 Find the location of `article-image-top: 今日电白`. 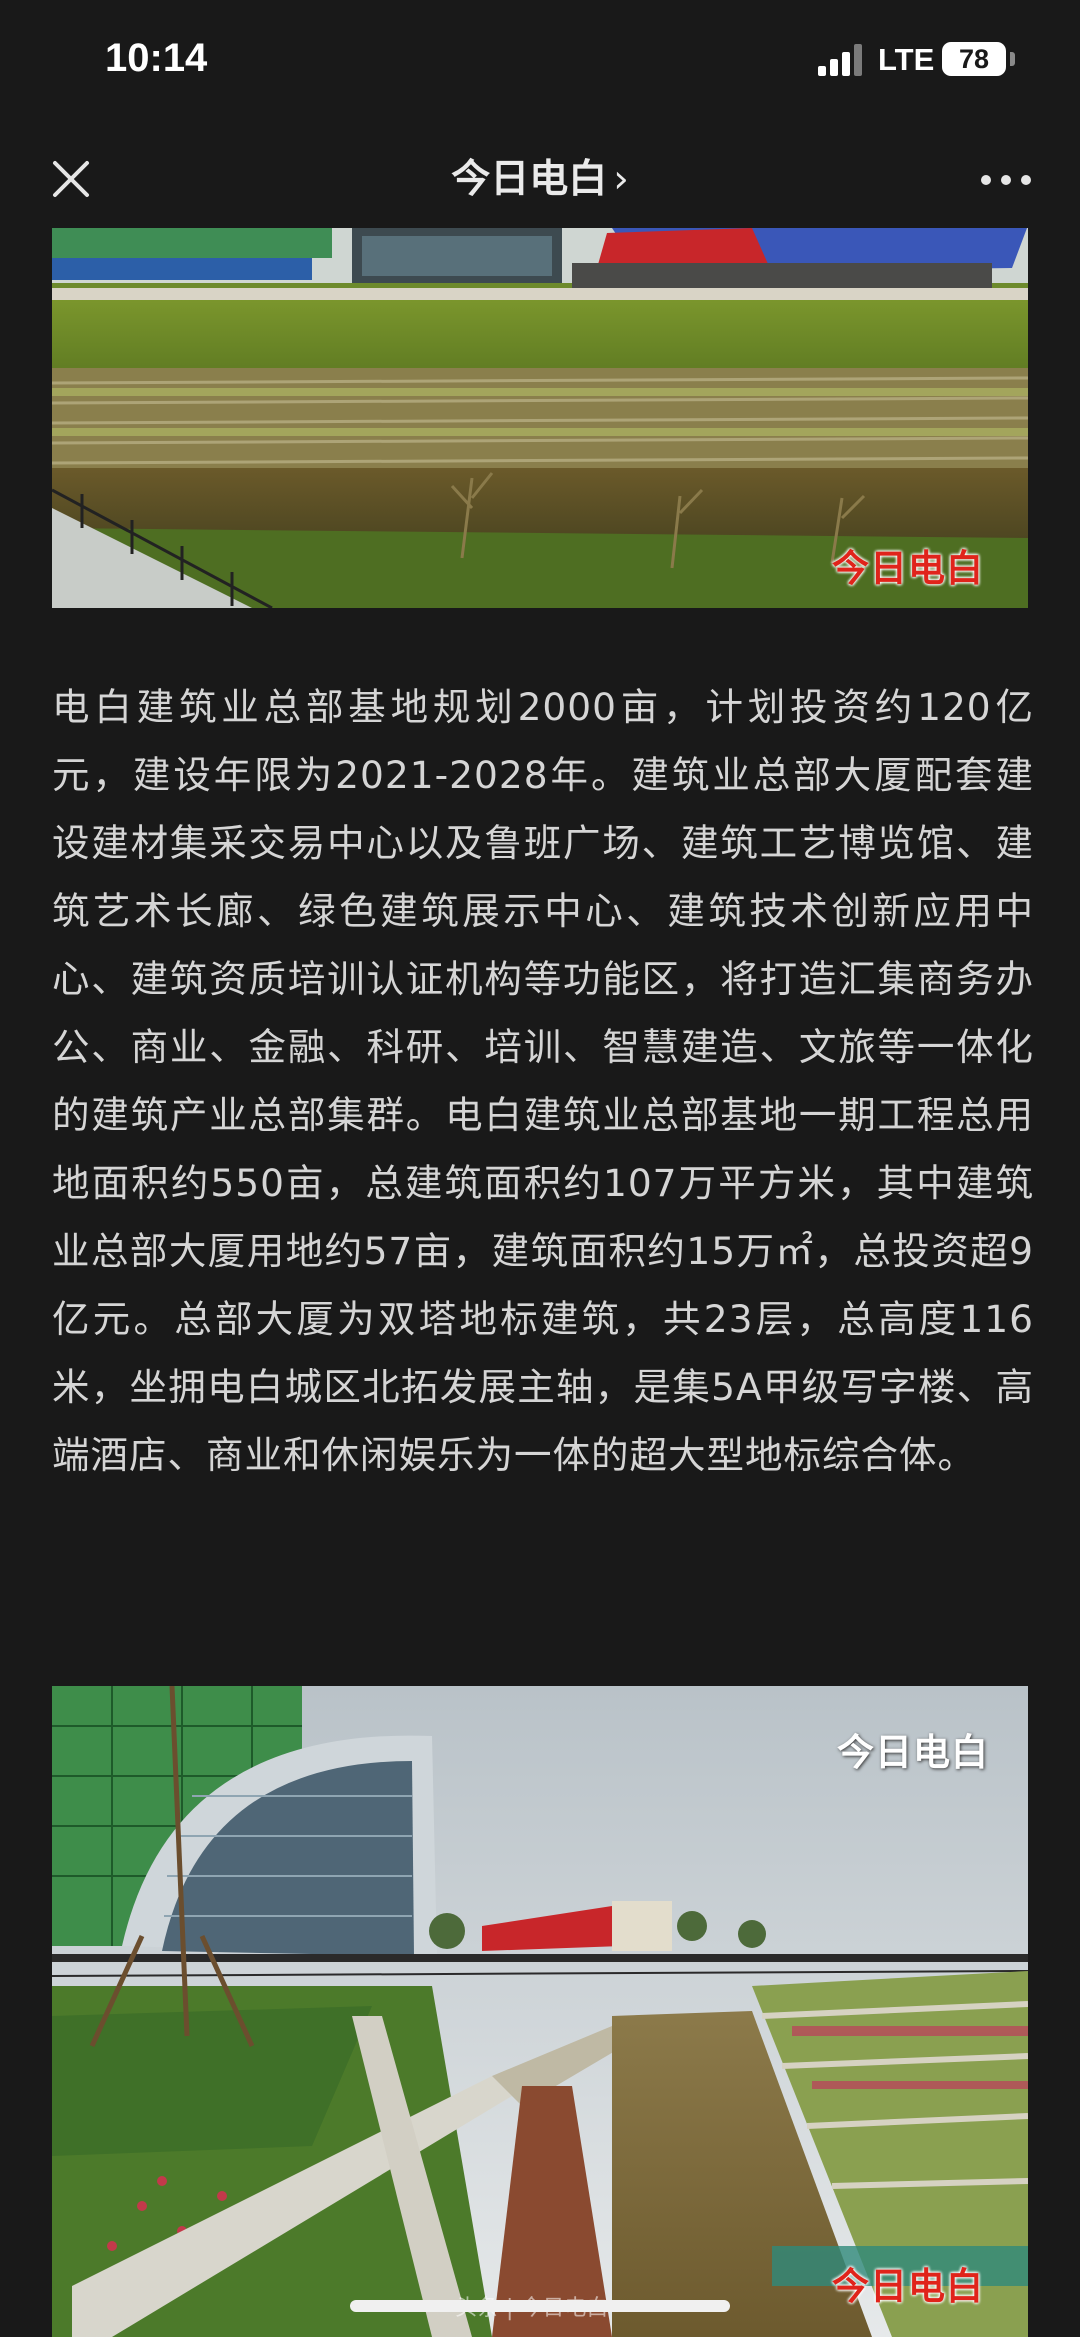

article-image-top: 今日电白 is located at coordinates (540, 418).